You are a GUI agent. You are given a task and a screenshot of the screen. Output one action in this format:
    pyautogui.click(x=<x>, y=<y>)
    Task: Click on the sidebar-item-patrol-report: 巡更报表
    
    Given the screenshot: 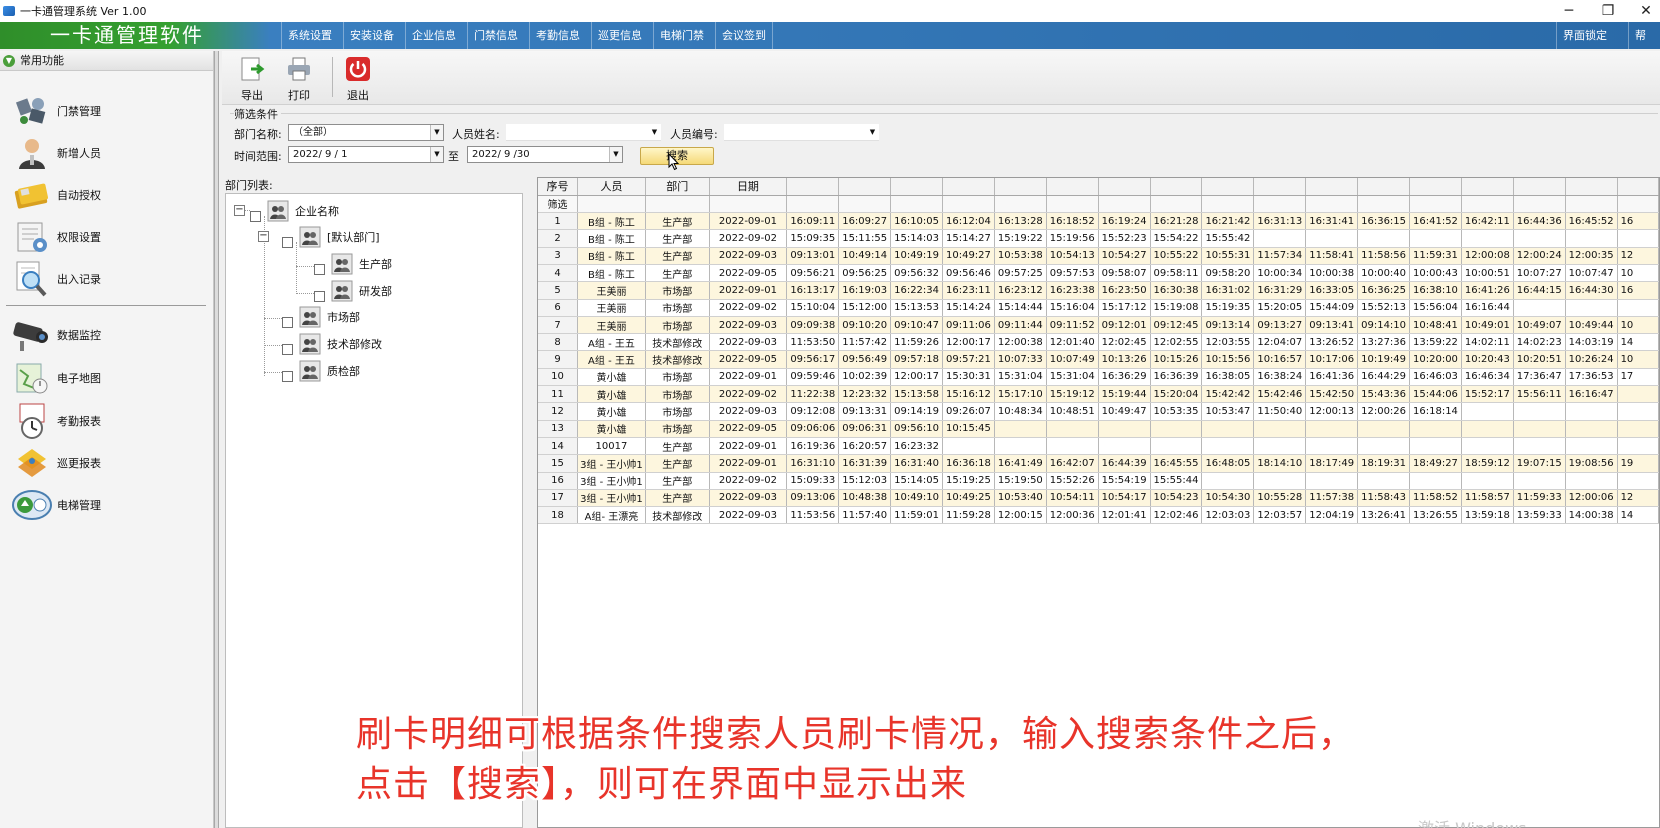 What is the action you would take?
    pyautogui.click(x=107, y=463)
    